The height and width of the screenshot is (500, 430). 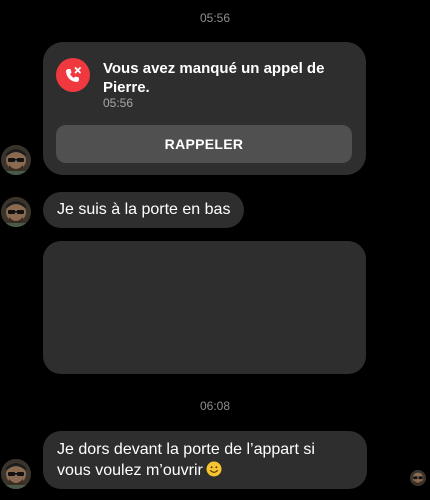 I want to click on missed-call-time: 05:56, so click(x=118, y=103).